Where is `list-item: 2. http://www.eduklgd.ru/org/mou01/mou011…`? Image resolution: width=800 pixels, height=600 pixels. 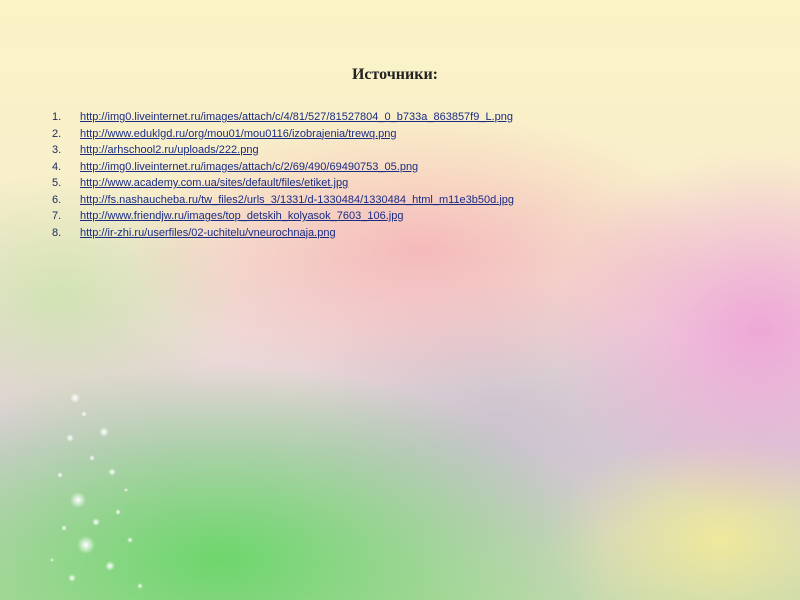
list-item: 2. http://www.eduklgd.ru/org/mou01/mou011… is located at coordinates (283, 134).